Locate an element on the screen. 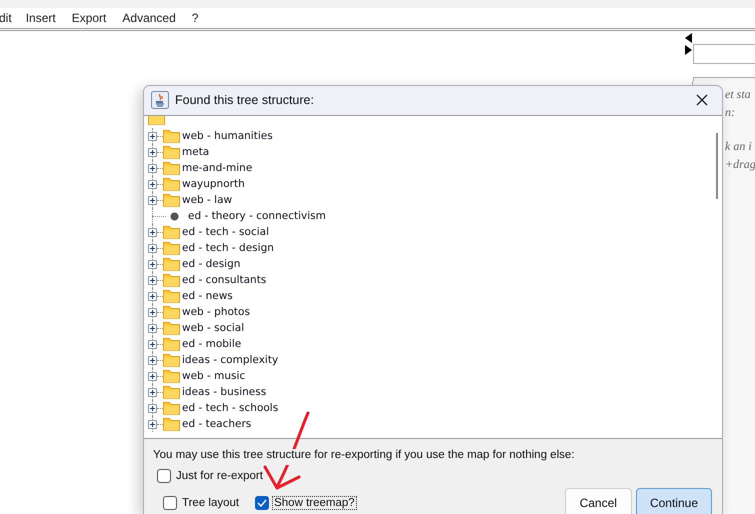 This screenshot has width=755, height=514. message-text: You may use this tree structure for re-exporting if you use the map for nothing else: is located at coordinates (363, 457).